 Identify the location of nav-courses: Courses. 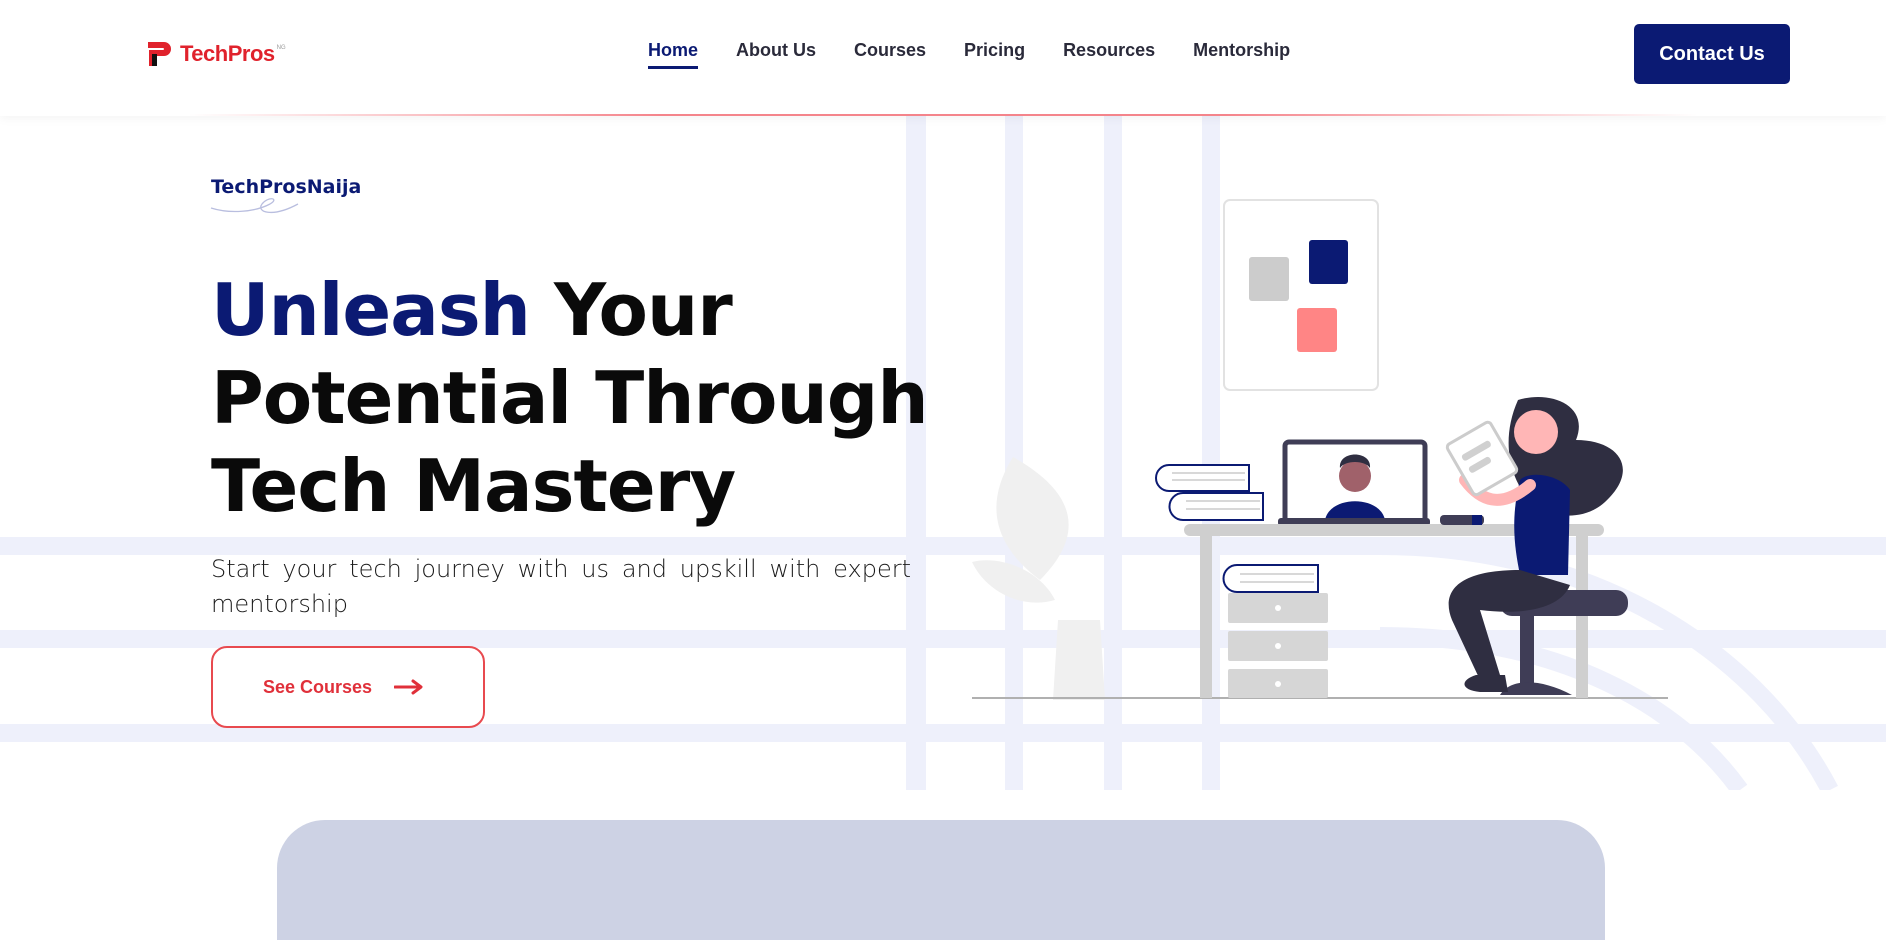
(890, 52).